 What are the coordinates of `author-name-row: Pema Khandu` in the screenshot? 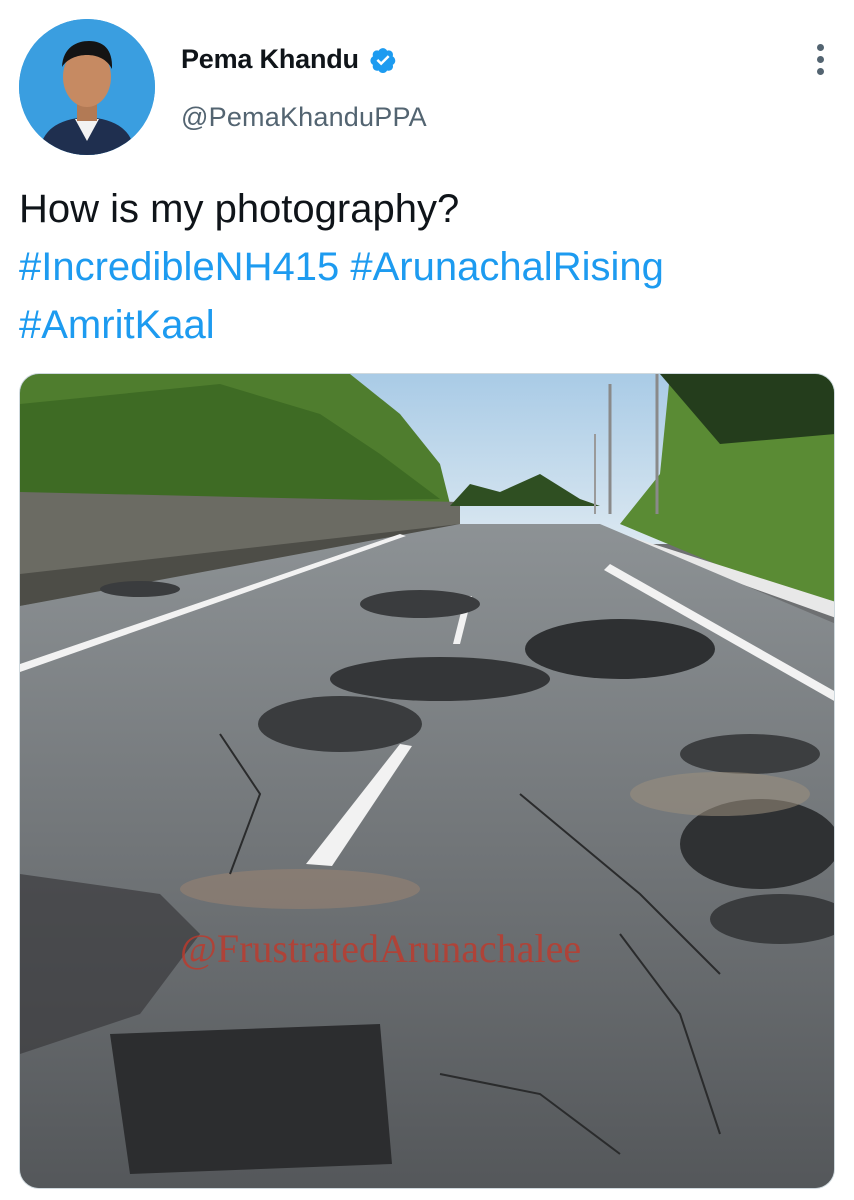 It's located at (289, 59).